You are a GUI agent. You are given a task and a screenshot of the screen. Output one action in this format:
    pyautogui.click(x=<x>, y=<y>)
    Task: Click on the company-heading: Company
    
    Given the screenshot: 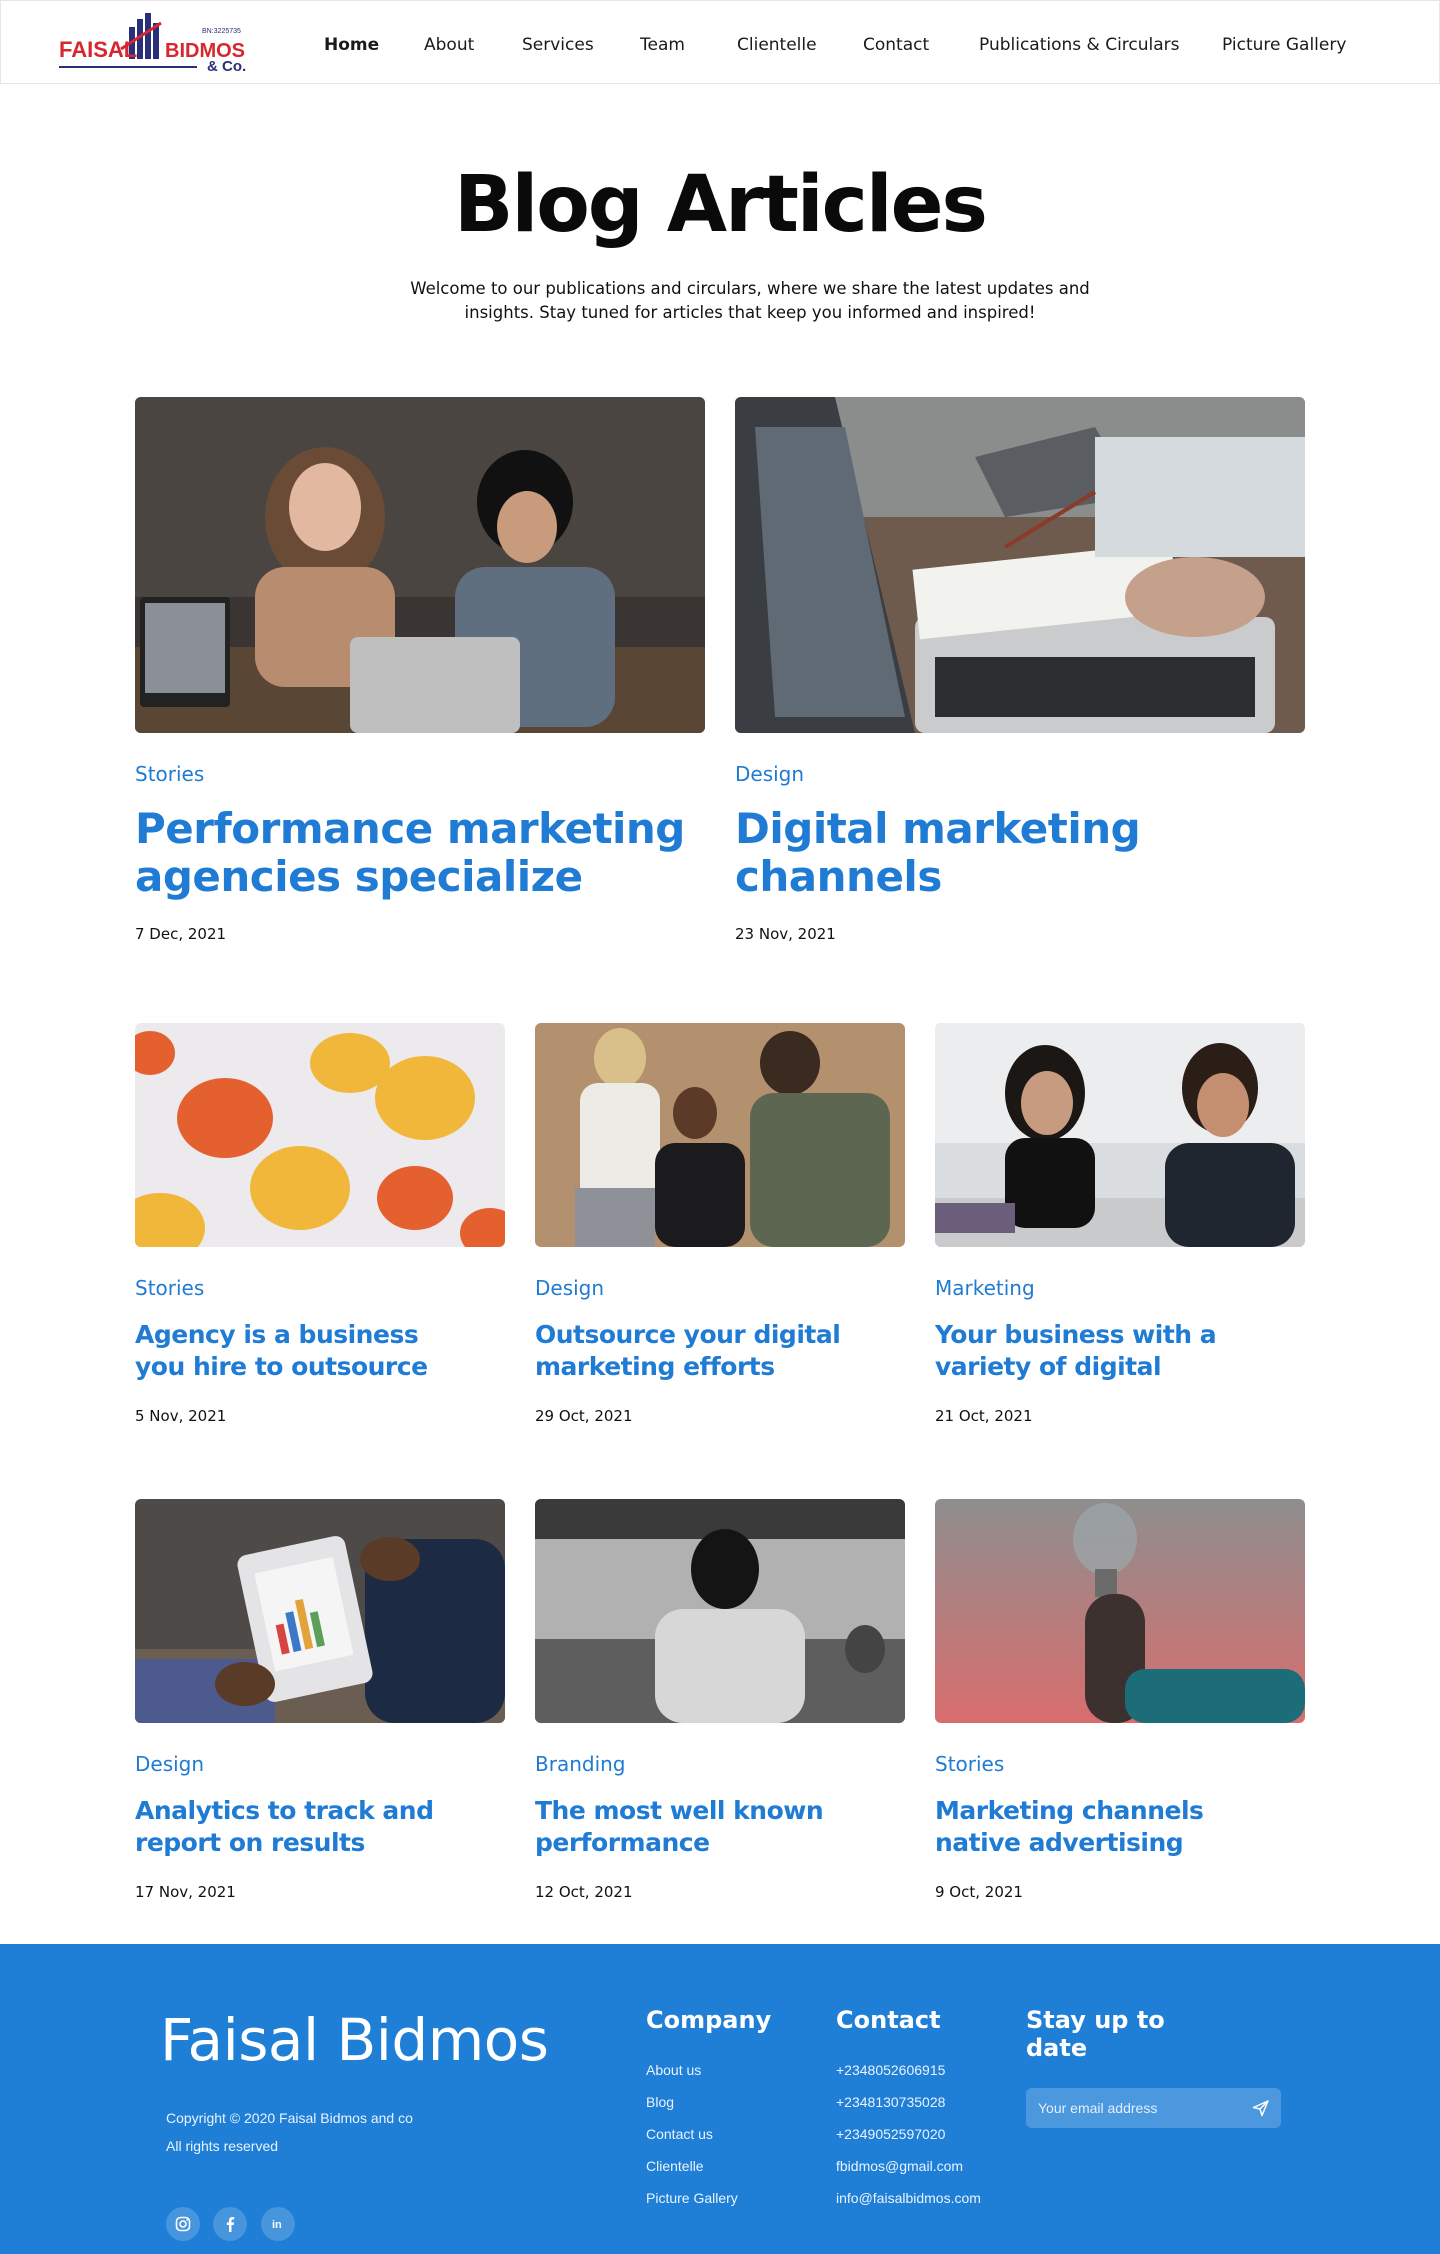 What is the action you would take?
    pyautogui.click(x=709, y=2020)
    